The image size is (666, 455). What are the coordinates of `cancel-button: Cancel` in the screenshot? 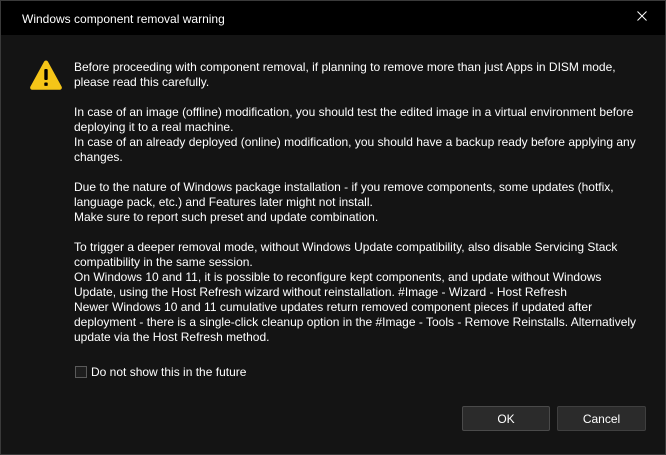 It's located at (601, 418).